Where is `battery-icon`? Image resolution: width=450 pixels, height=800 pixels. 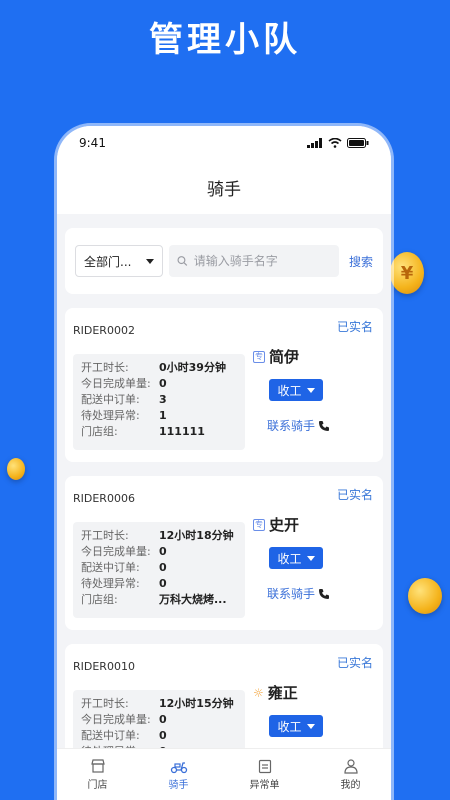 battery-icon is located at coordinates (358, 143).